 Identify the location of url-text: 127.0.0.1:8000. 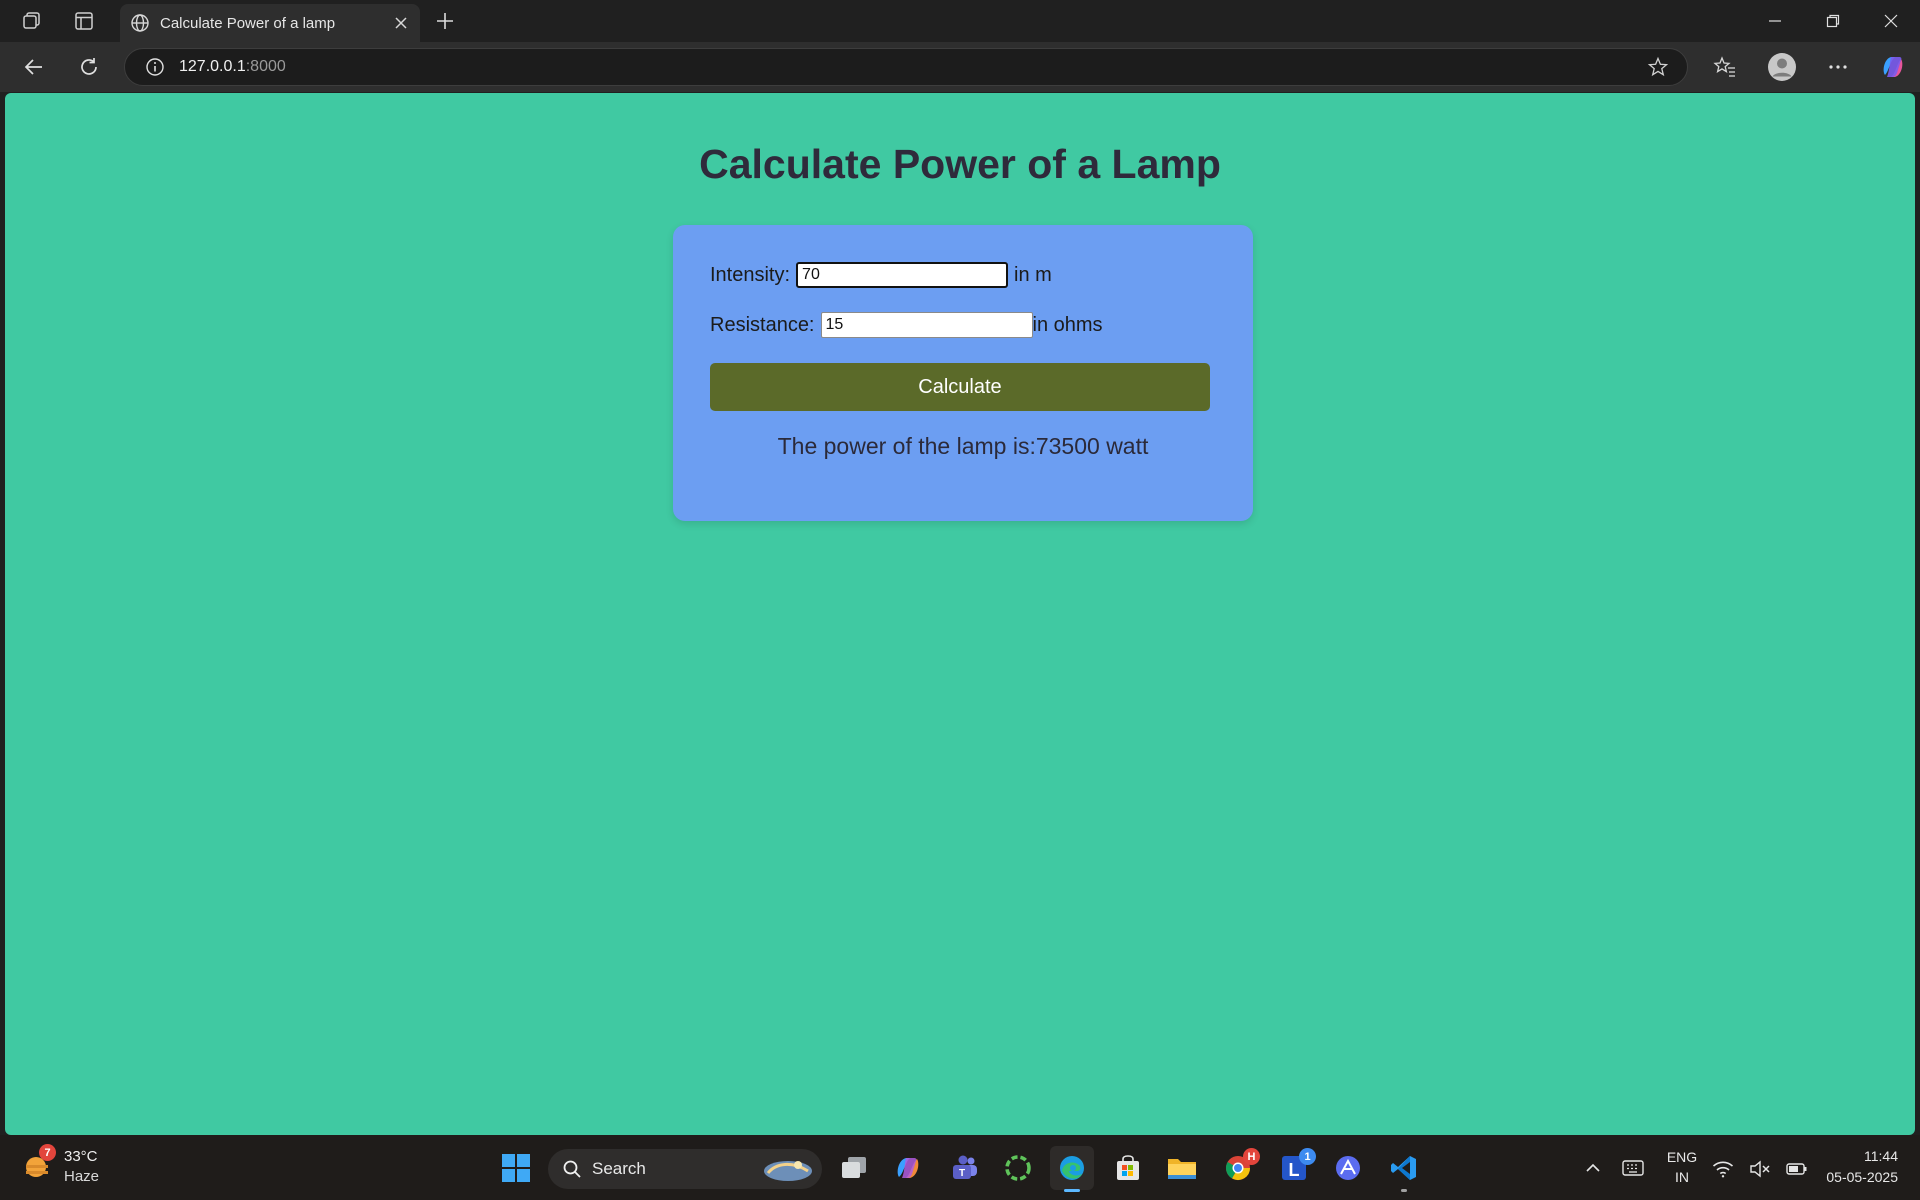
(232, 67).